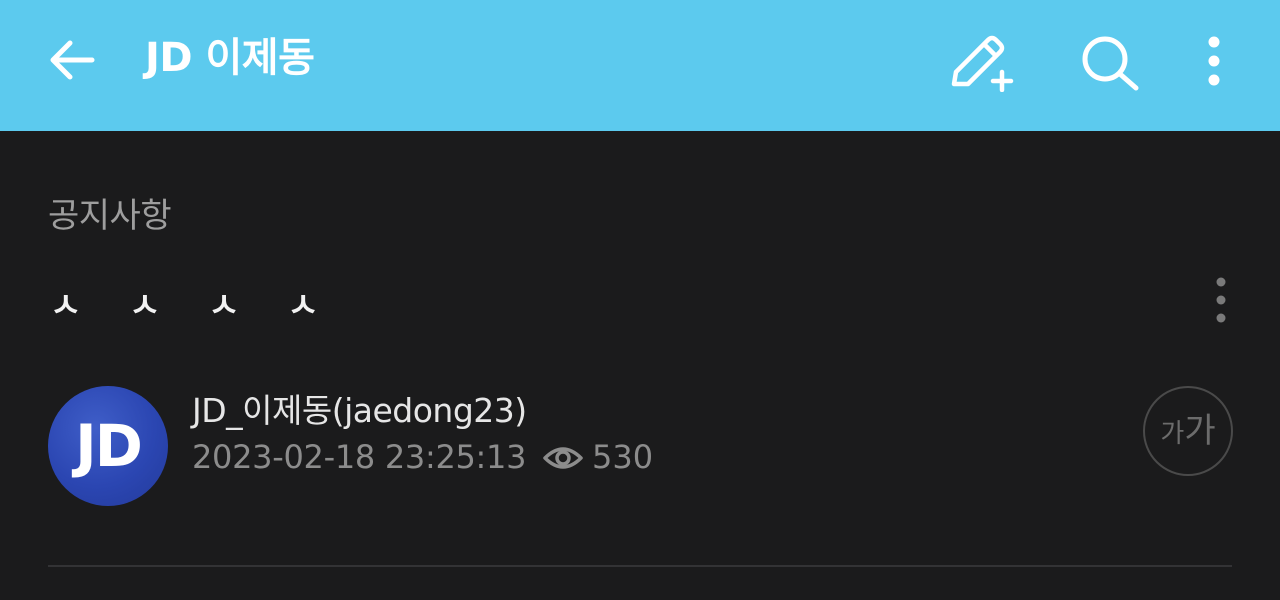  What do you see at coordinates (359, 457) in the screenshot?
I see `post-datetime: 2023-02-18 23:25:13` at bounding box center [359, 457].